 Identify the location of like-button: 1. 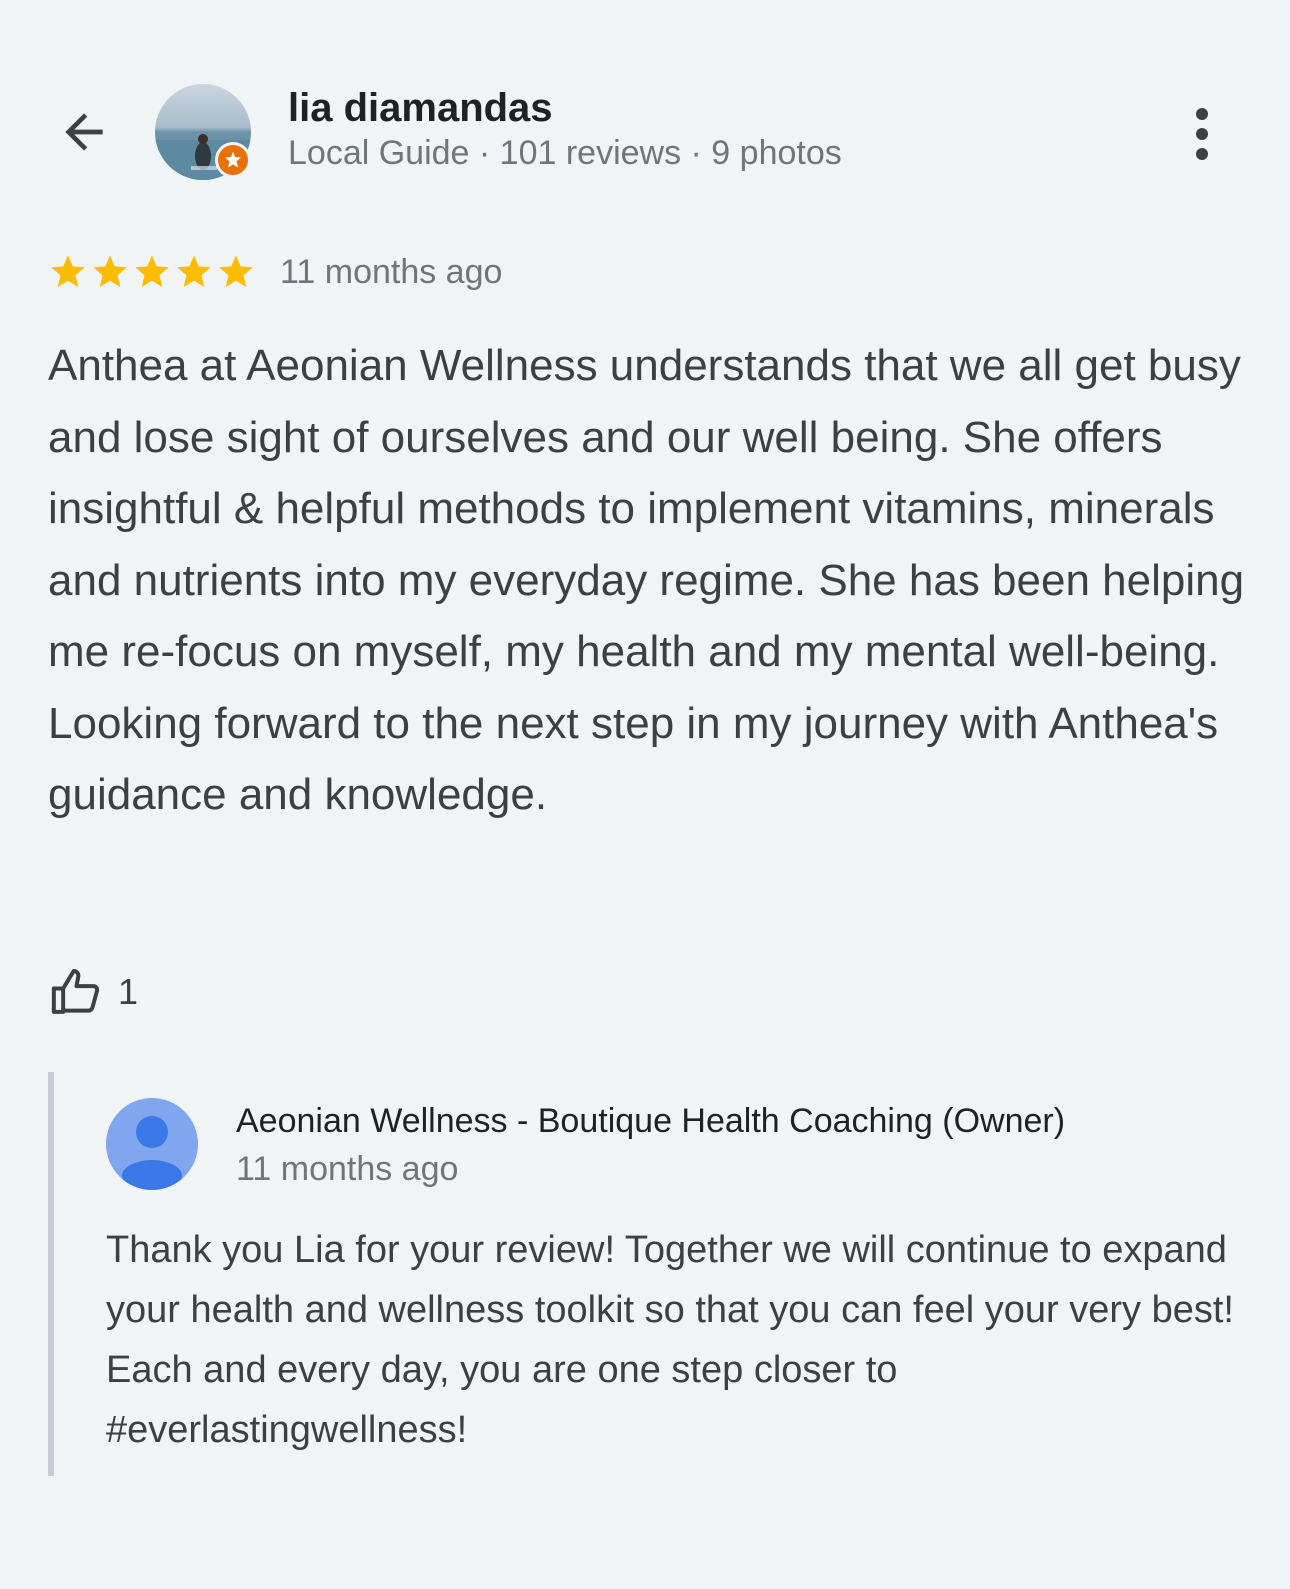
(93, 992).